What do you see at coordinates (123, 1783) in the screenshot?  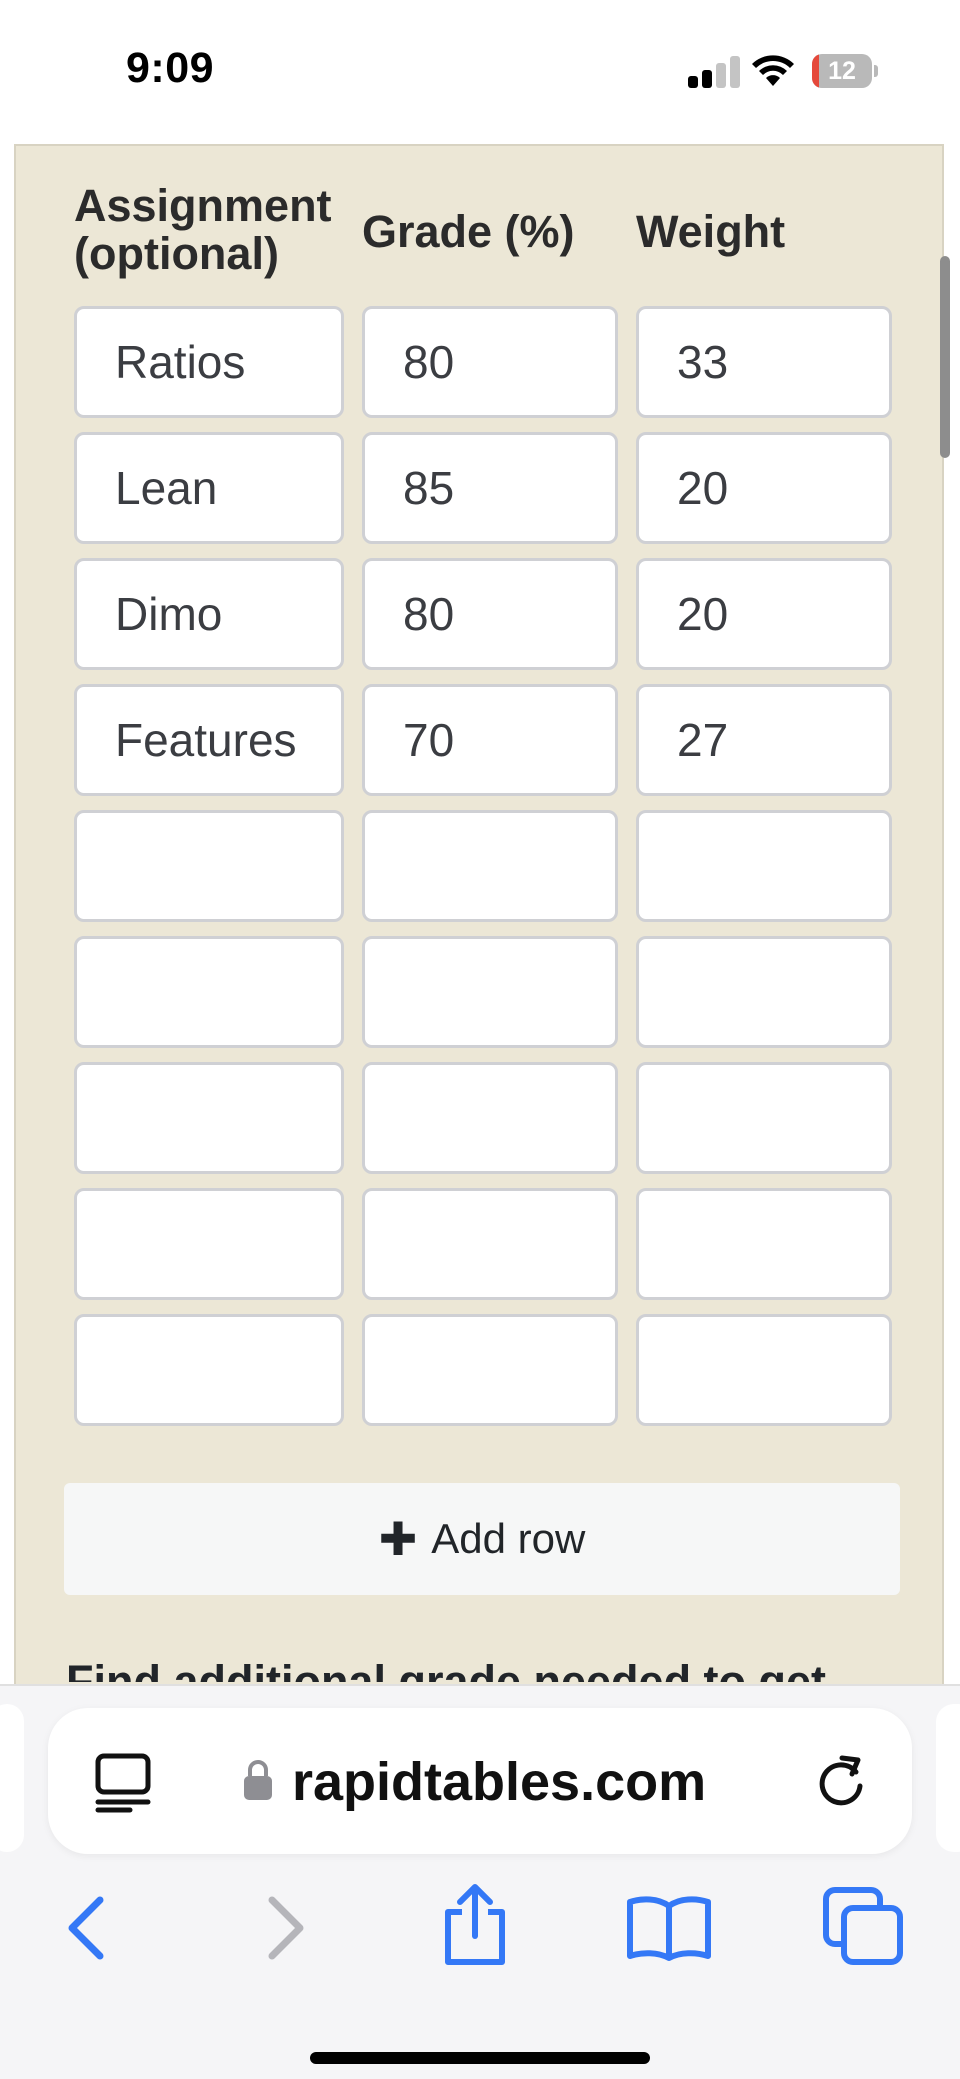 I see `reader-mode-icon` at bounding box center [123, 1783].